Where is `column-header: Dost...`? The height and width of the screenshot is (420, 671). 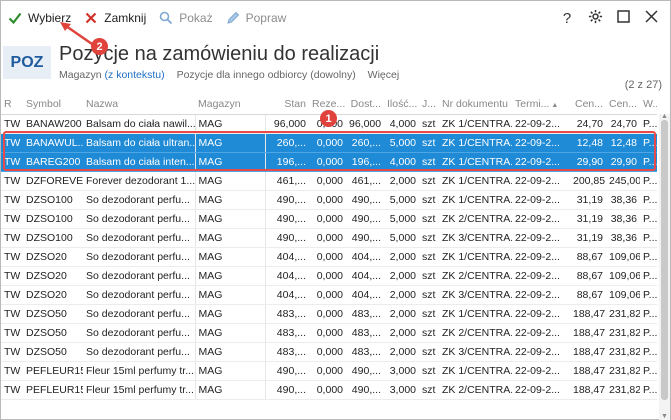
column-header: Dost... is located at coordinates (365, 104).